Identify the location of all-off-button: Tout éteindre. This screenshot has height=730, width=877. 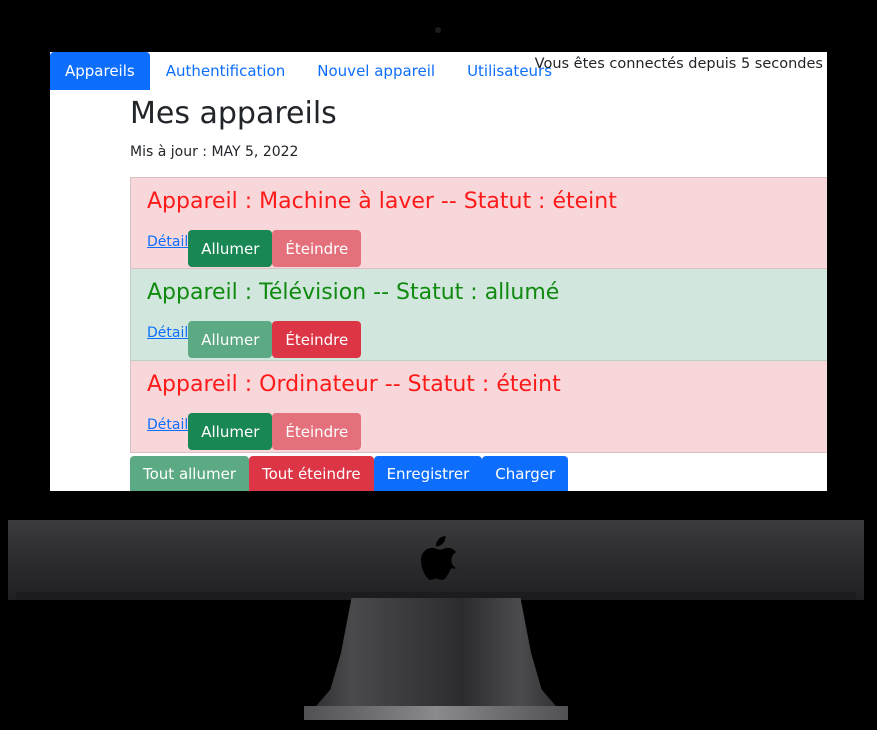
(311, 473).